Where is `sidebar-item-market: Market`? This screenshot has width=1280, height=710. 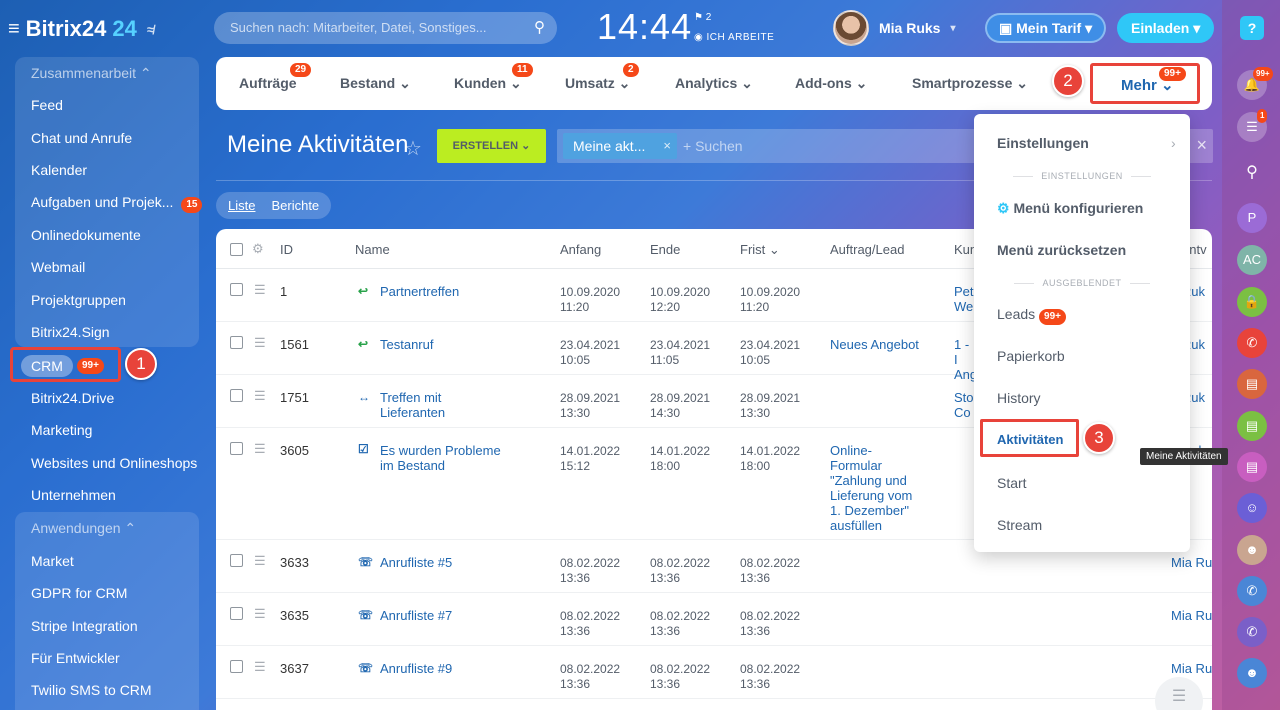
sidebar-item-market: Market is located at coordinates (52, 561).